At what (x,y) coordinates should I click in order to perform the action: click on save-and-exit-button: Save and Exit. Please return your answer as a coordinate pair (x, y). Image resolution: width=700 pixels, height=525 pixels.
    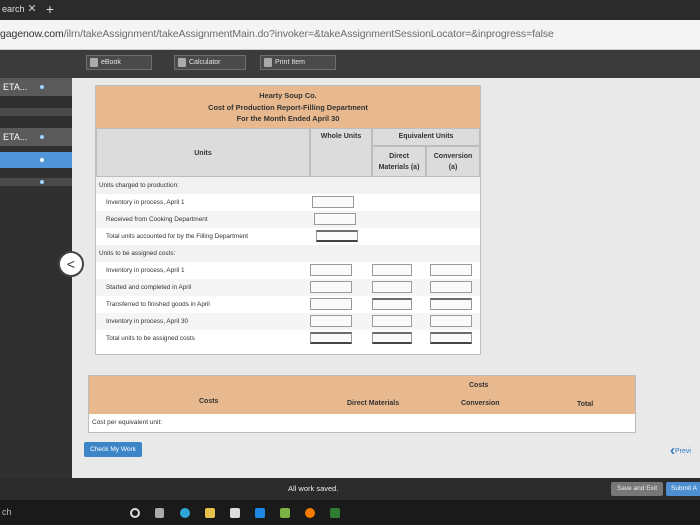
    Looking at the image, I should click on (637, 489).